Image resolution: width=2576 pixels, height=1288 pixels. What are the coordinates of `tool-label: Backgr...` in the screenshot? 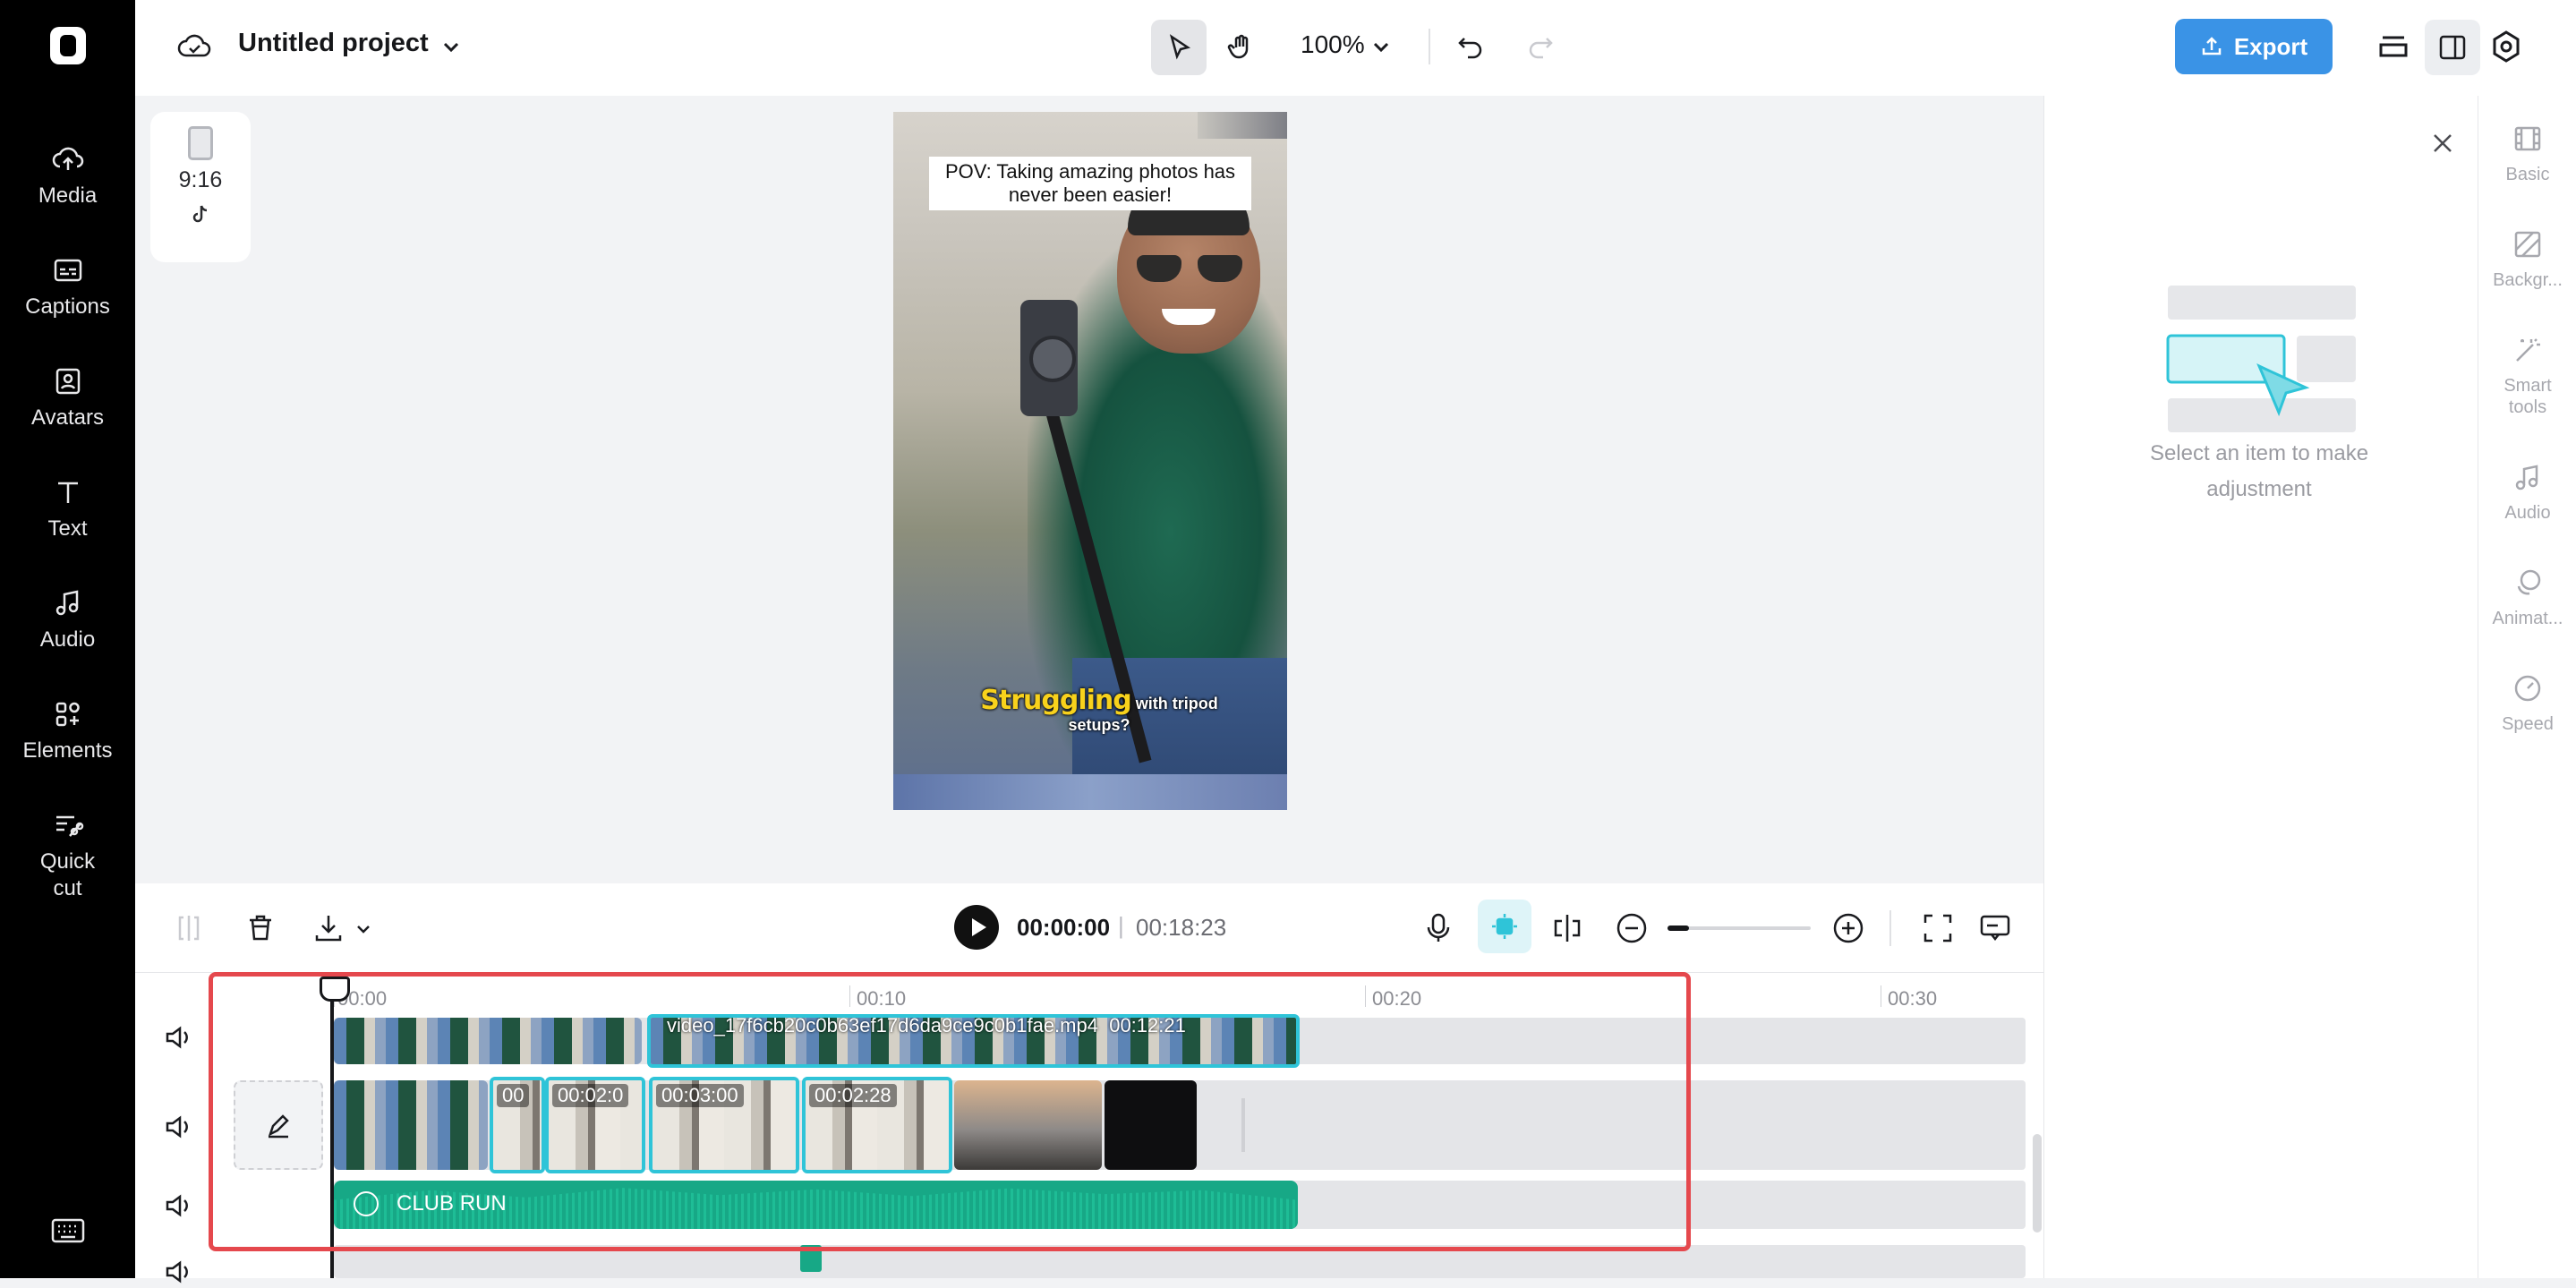 It's located at (2528, 280).